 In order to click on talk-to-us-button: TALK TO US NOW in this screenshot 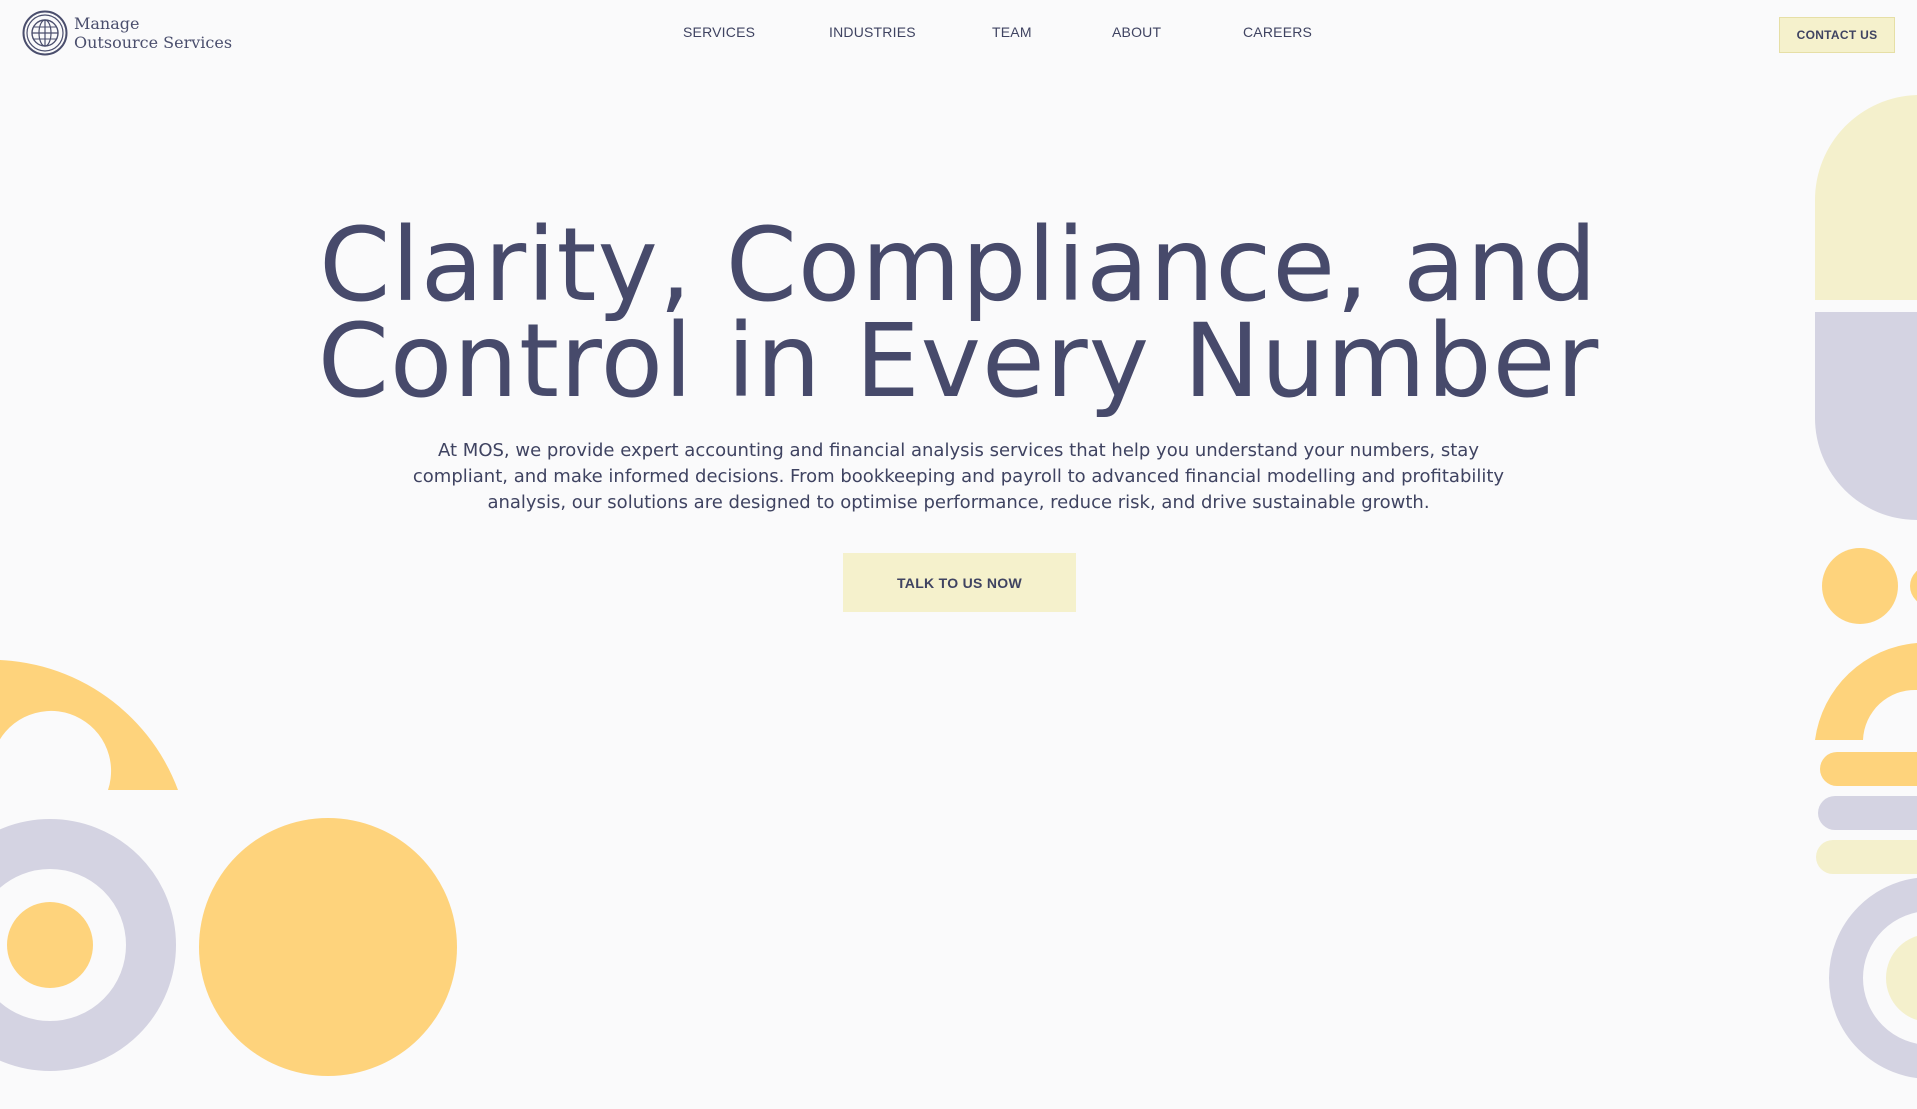, I will do `click(959, 582)`.